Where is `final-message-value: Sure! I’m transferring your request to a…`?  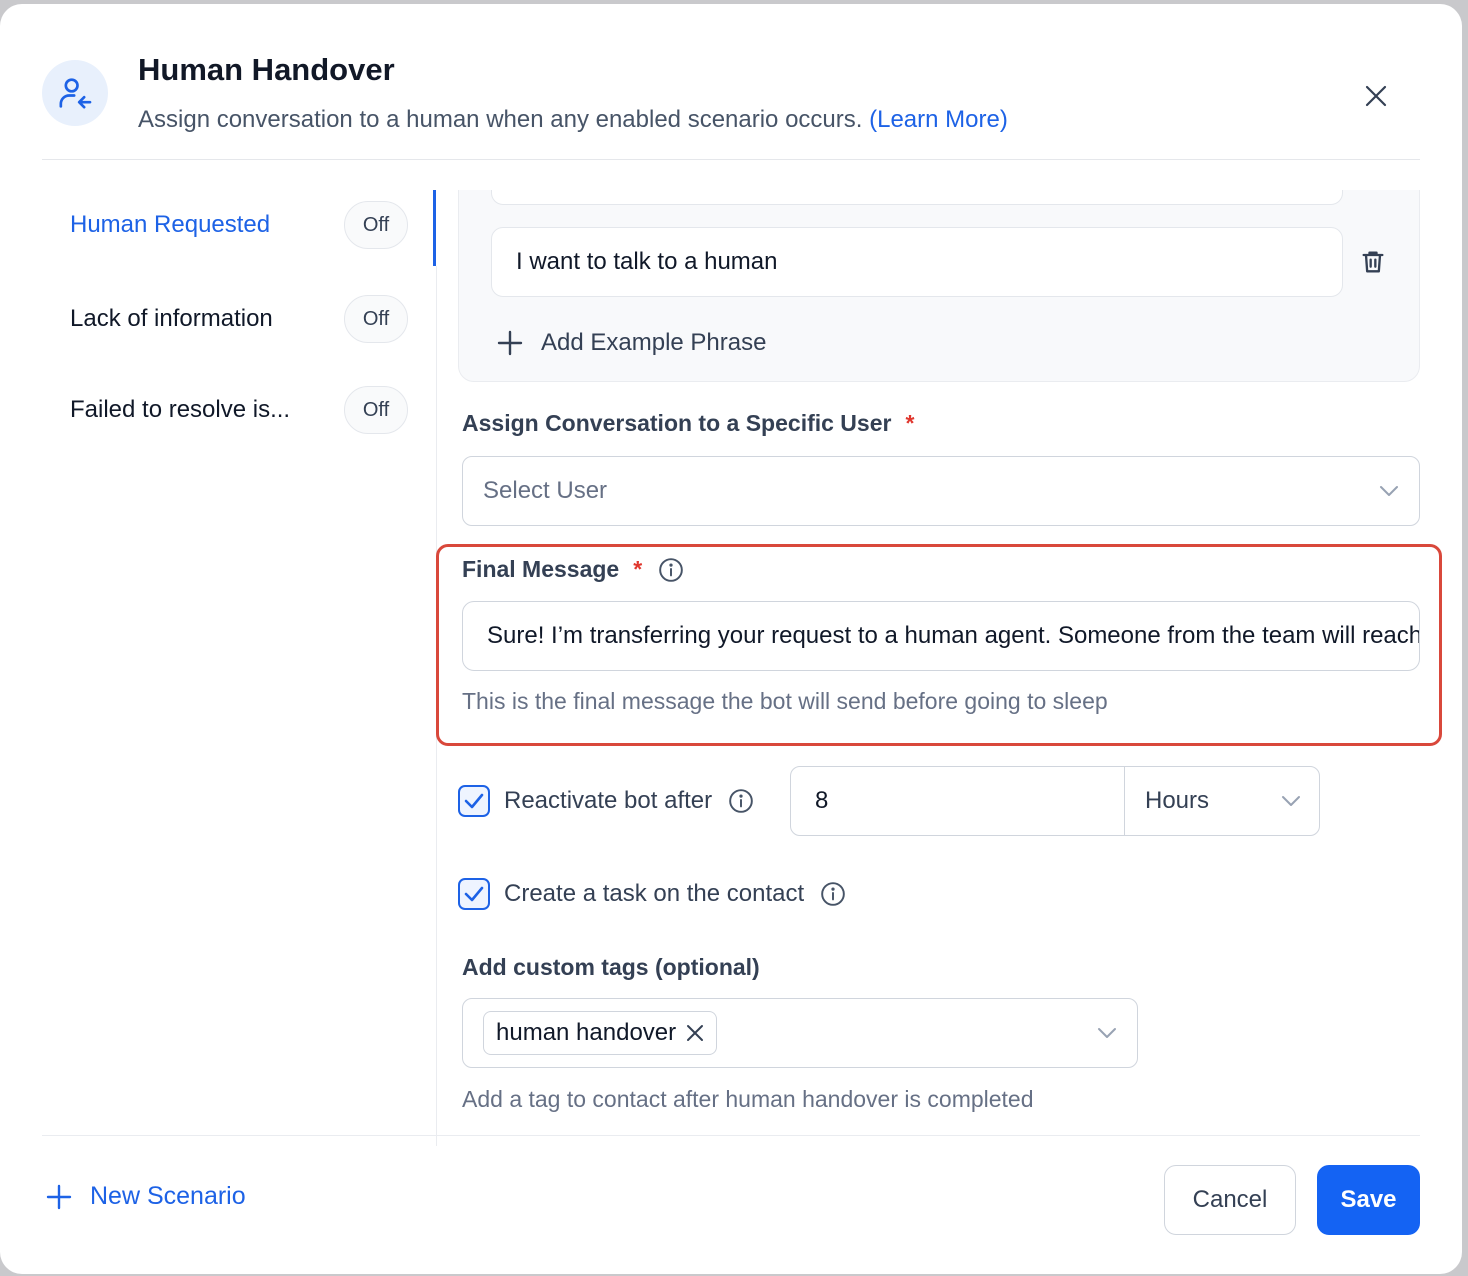 final-message-value: Sure! I’m transferring your request to a… is located at coordinates (953, 635).